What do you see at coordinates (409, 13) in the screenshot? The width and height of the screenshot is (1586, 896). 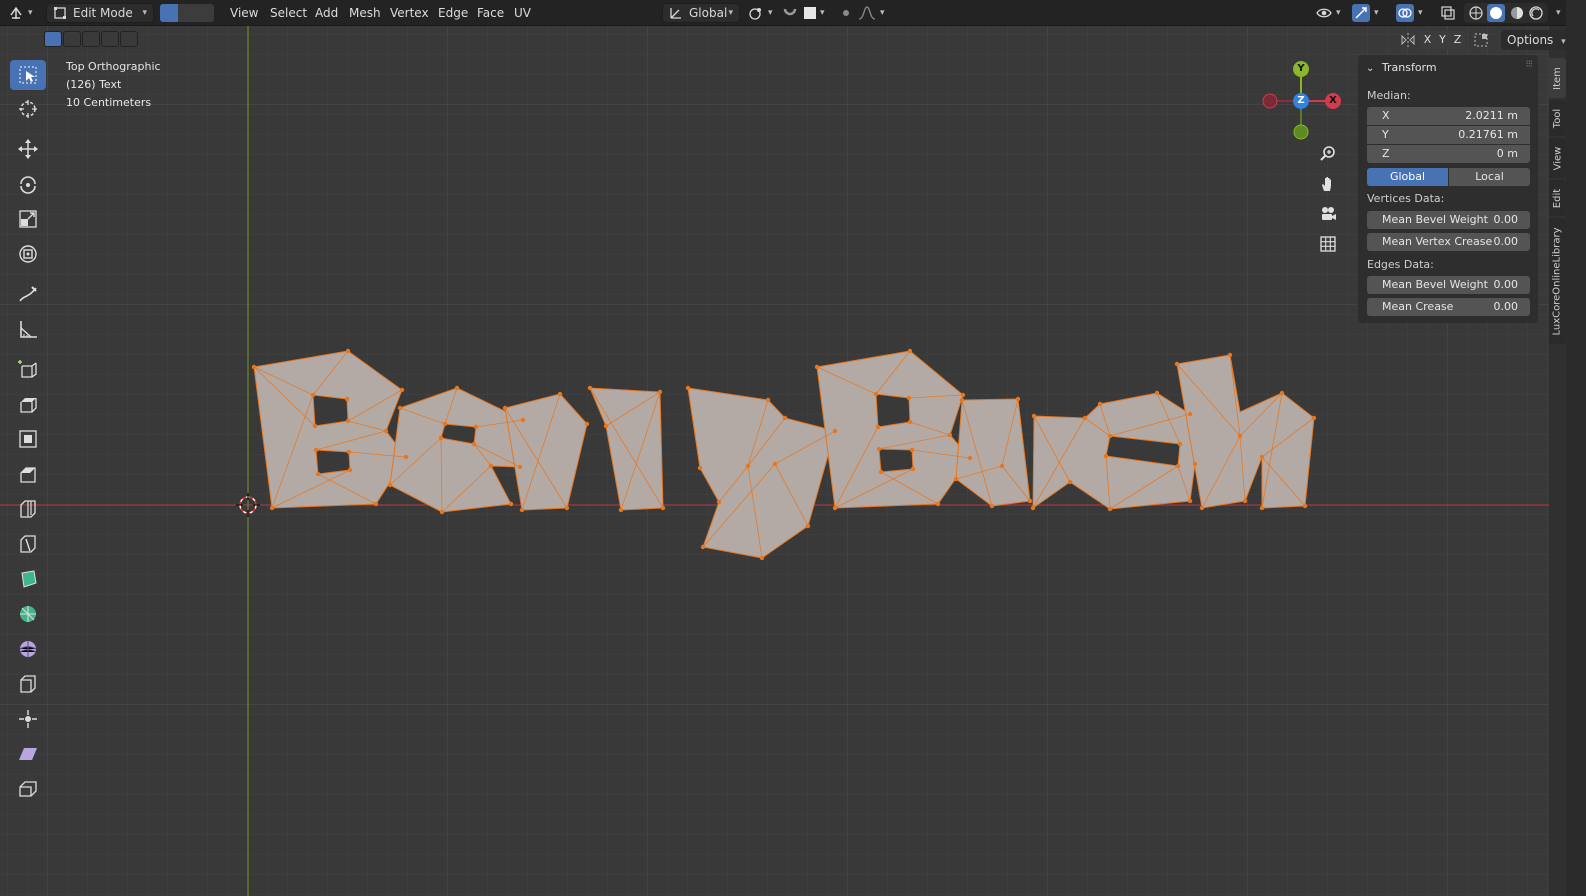 I see `menu-vertex: Vertex` at bounding box center [409, 13].